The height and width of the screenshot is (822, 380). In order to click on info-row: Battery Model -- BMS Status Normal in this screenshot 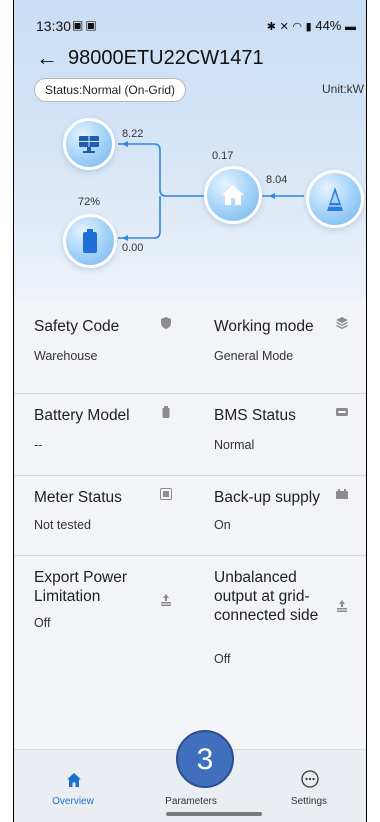, I will do `click(190, 433)`.